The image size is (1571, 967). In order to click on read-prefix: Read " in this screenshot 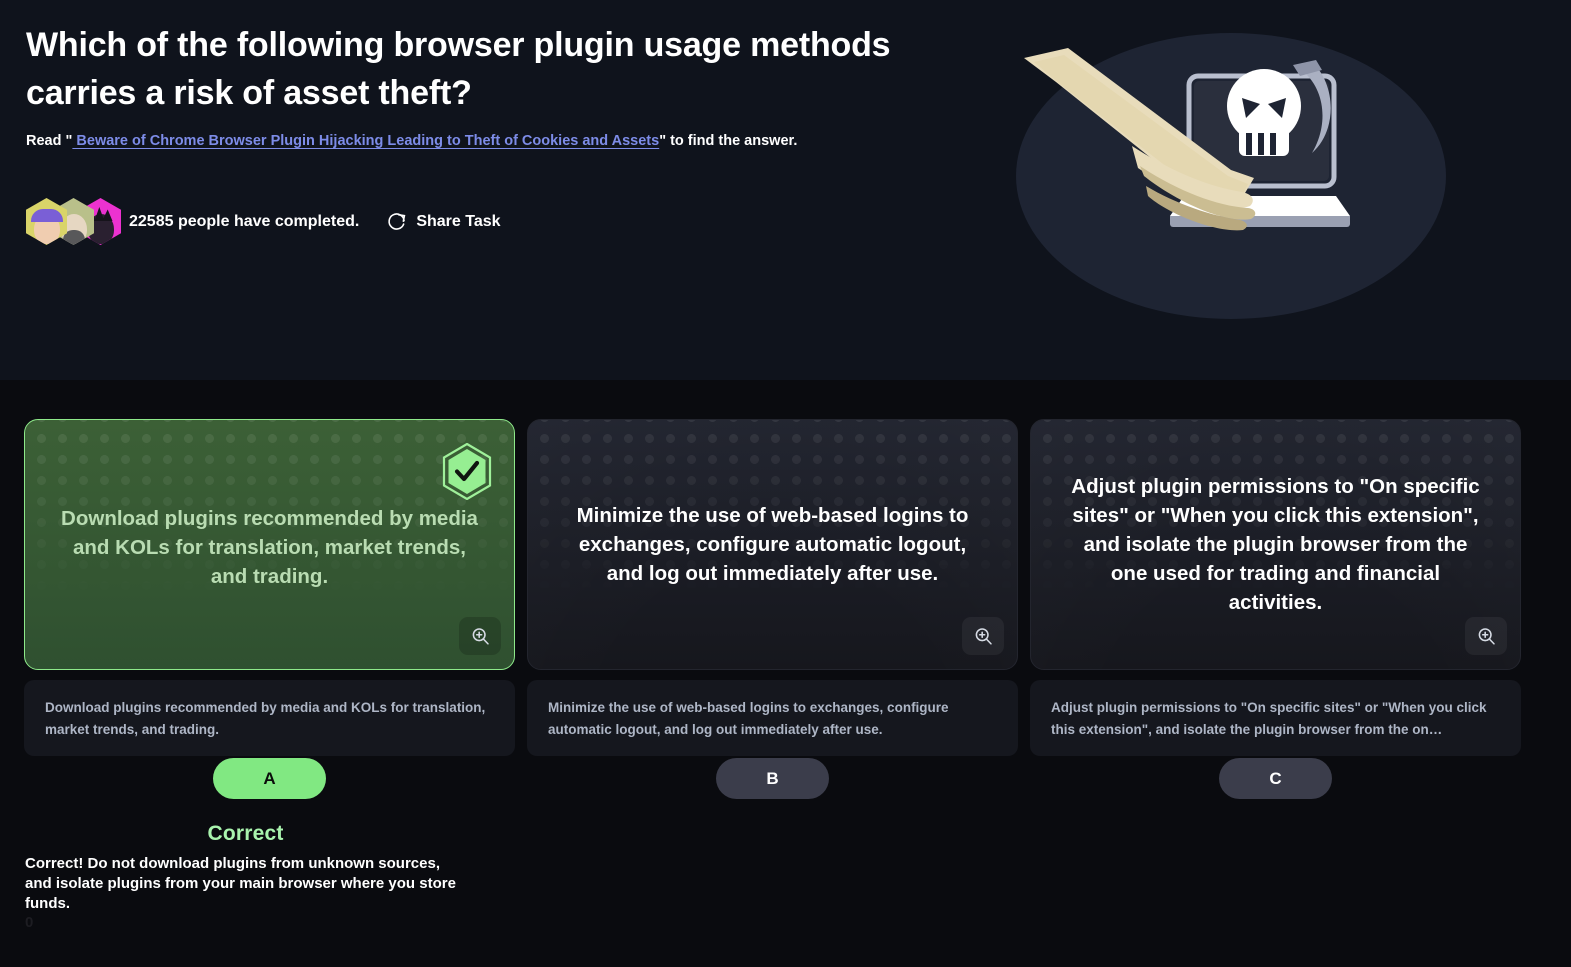, I will do `click(49, 141)`.